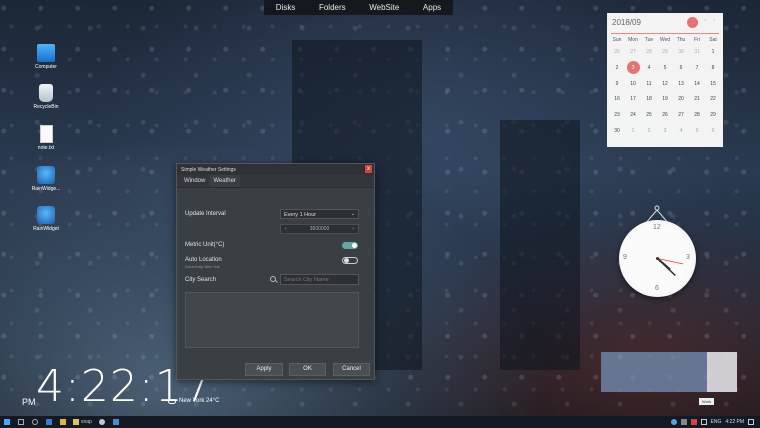 This screenshot has height=428, width=760. I want to click on language-indicator: ENG, so click(716, 422).